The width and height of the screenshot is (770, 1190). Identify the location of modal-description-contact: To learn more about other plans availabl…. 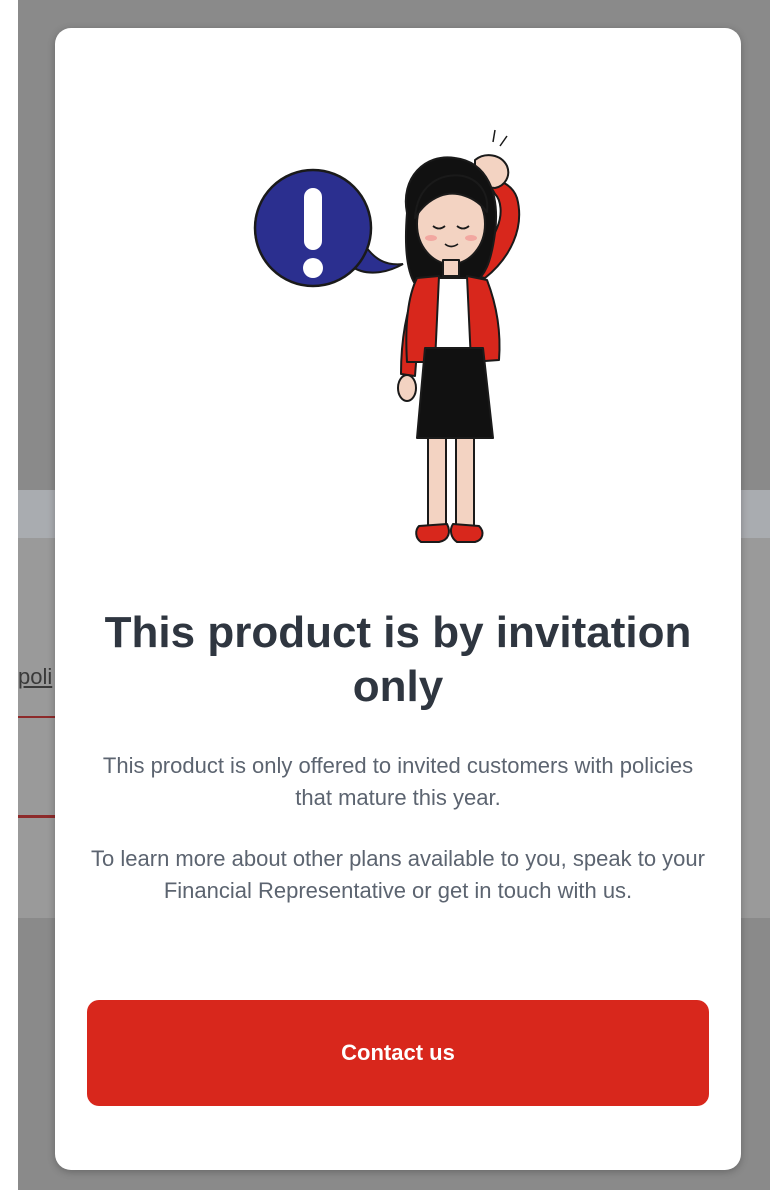
(398, 874).